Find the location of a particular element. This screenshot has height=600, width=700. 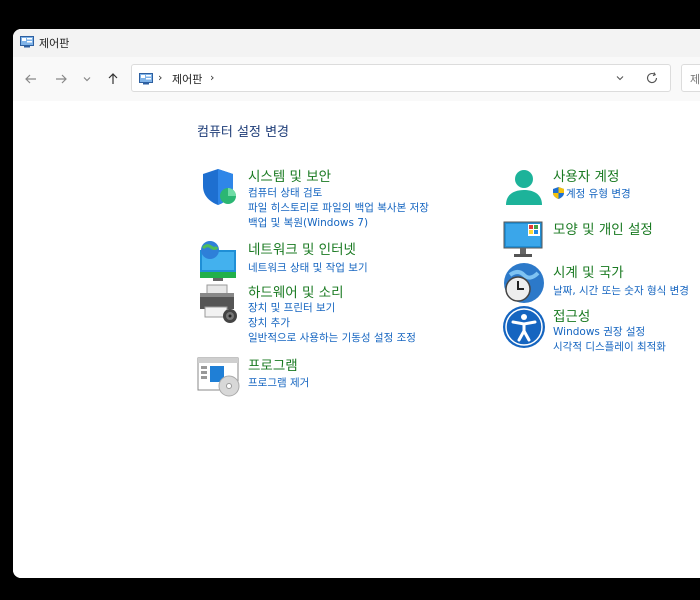

category-name: 모양 및 개인 설정 is located at coordinates (603, 228).